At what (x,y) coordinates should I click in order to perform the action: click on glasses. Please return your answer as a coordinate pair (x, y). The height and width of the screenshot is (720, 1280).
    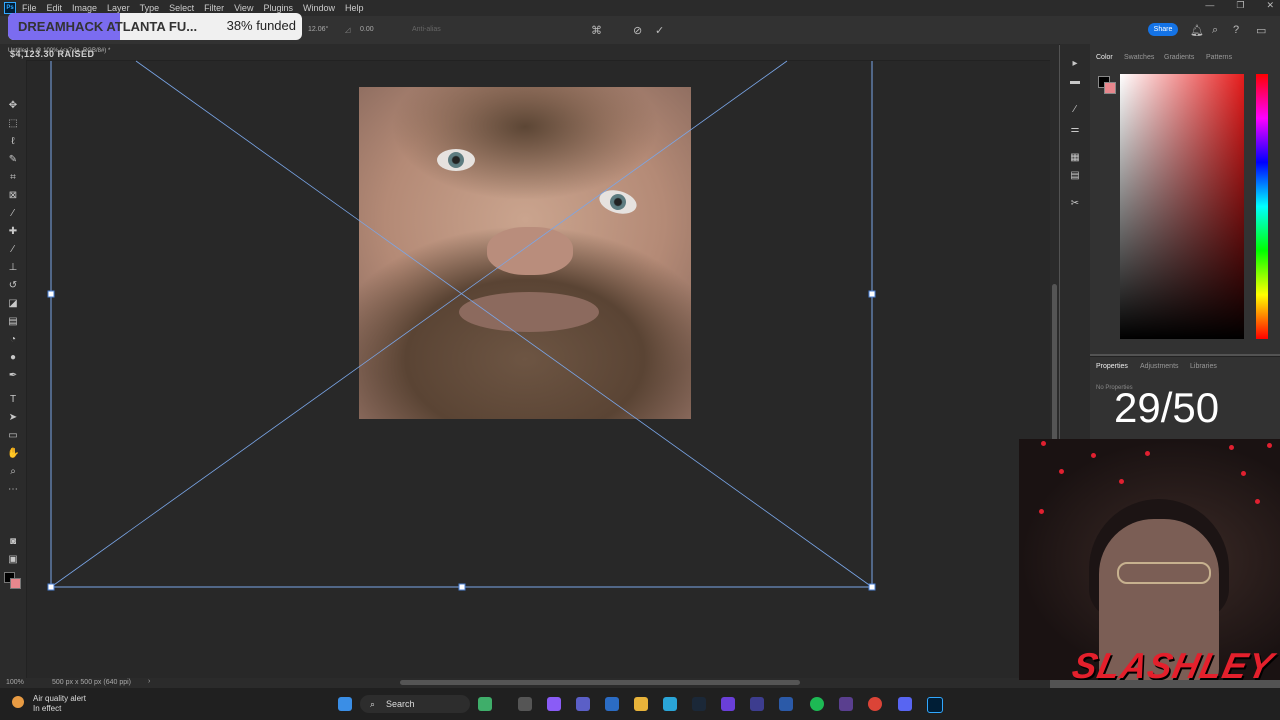
    Looking at the image, I should click on (1164, 573).